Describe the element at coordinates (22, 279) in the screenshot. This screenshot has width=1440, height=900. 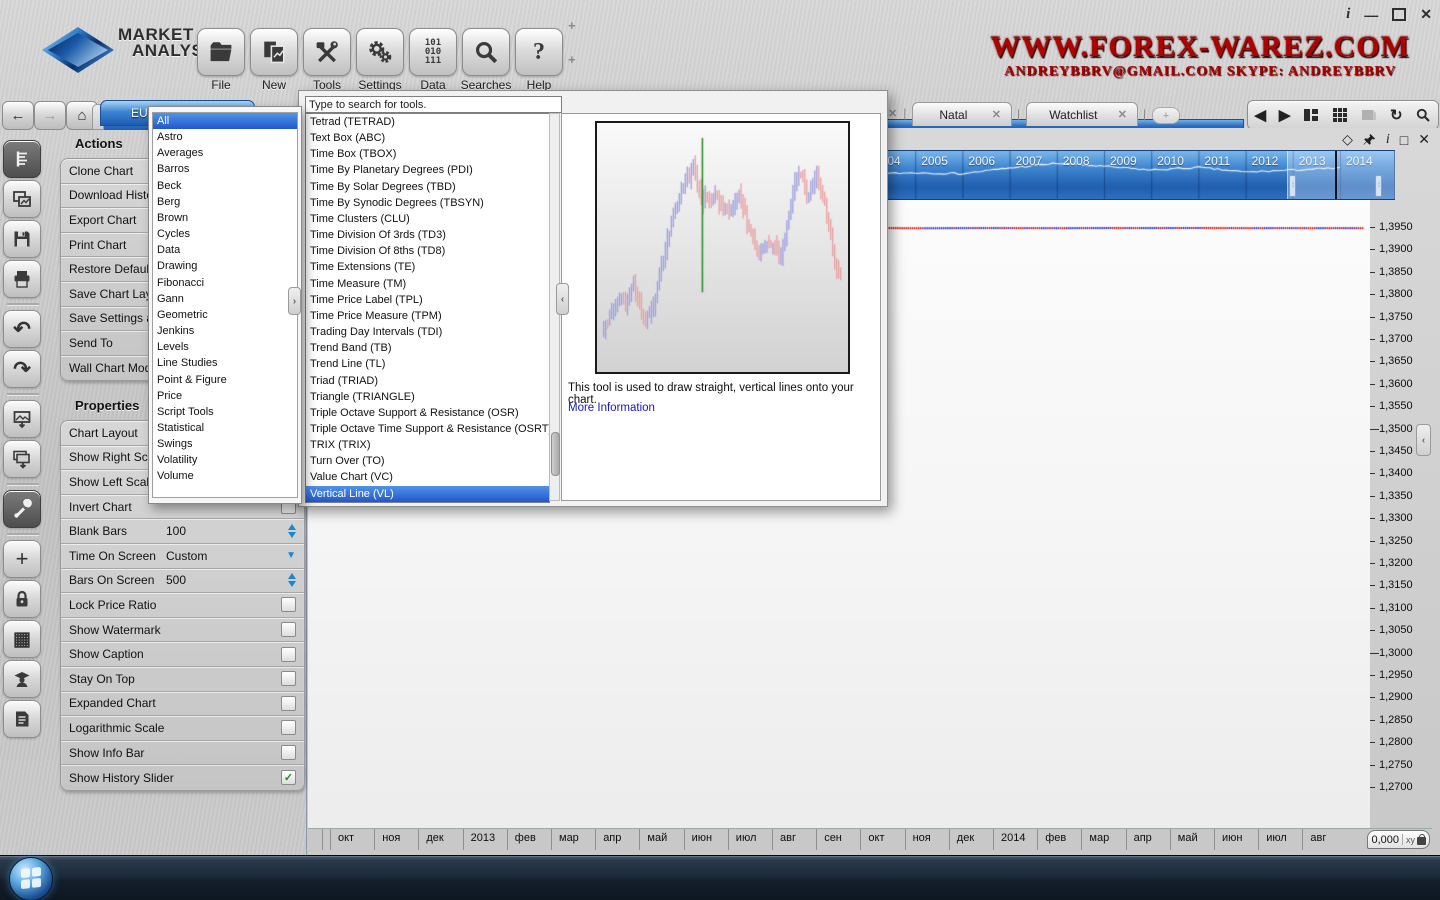
I see `print-button` at that location.